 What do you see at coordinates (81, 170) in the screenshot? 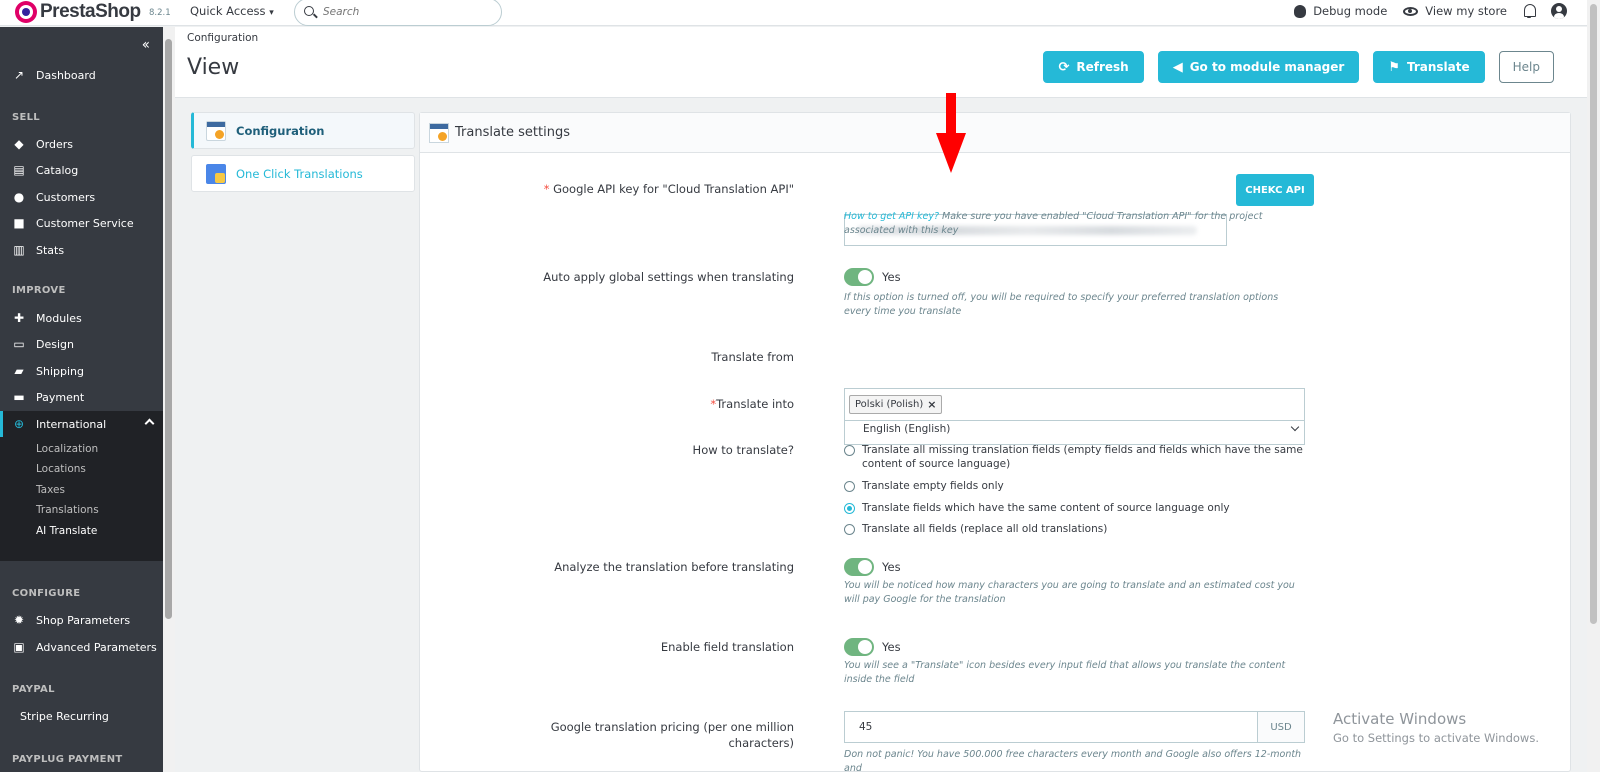
I see `sidebar-item-catalog: ▤ Catalog` at bounding box center [81, 170].